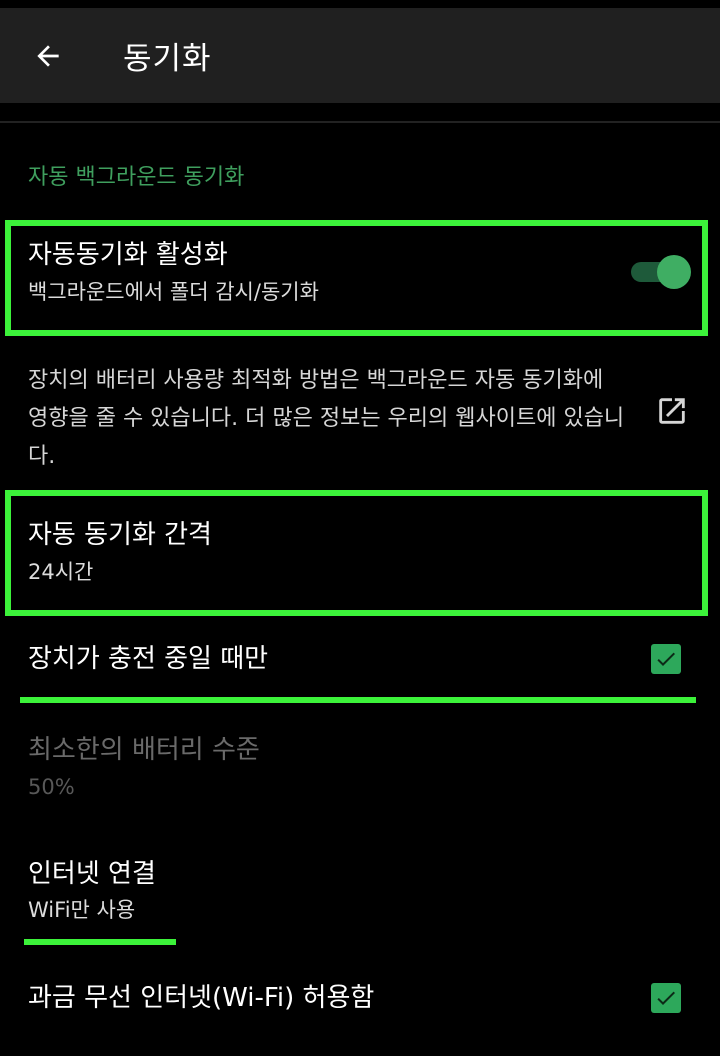  I want to click on toggle-thumb, so click(674, 272).